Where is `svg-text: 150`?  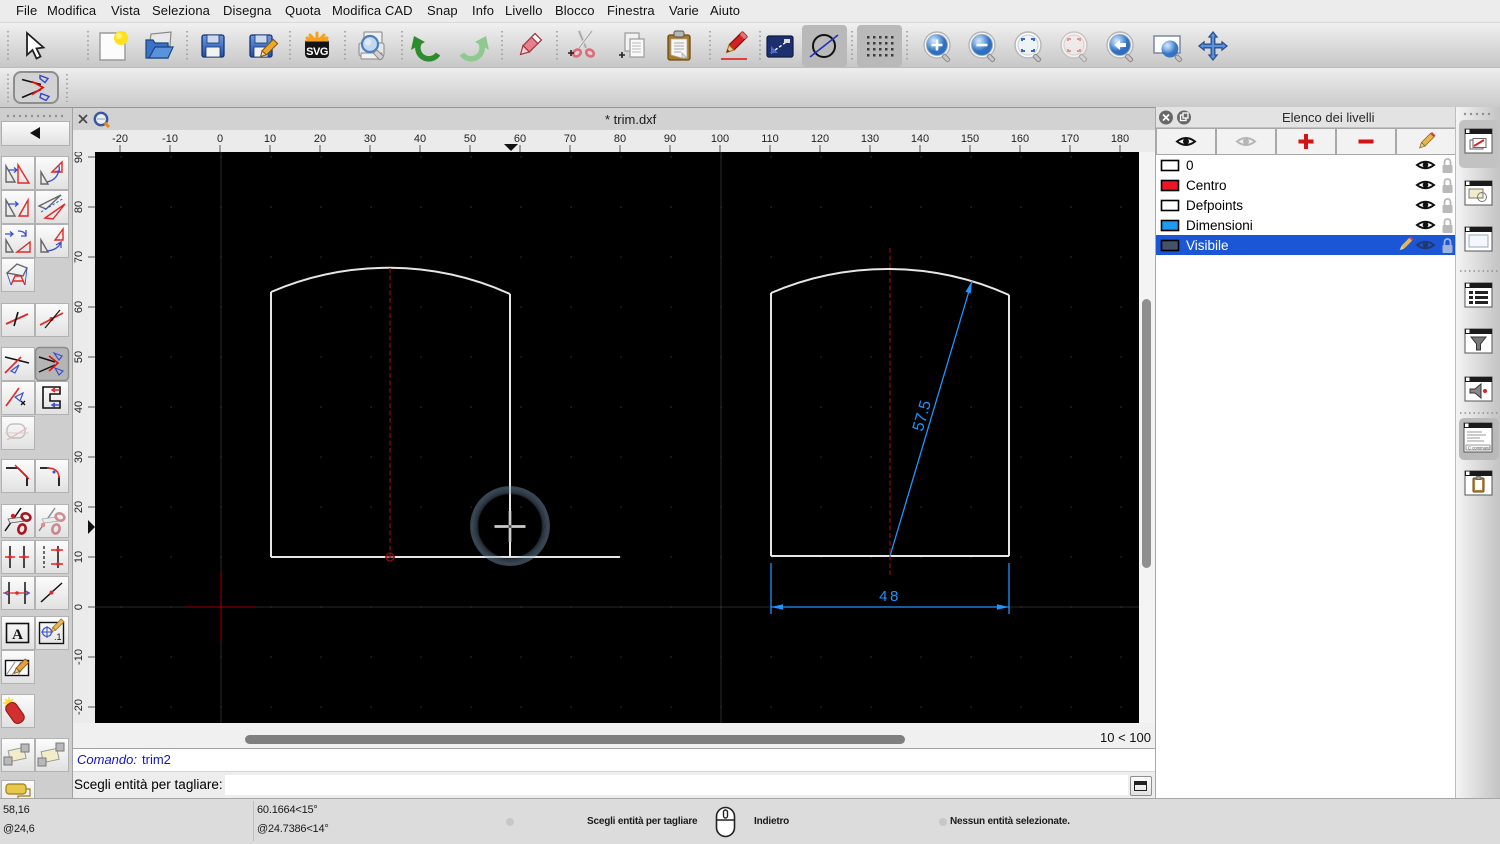 svg-text: 150 is located at coordinates (970, 139).